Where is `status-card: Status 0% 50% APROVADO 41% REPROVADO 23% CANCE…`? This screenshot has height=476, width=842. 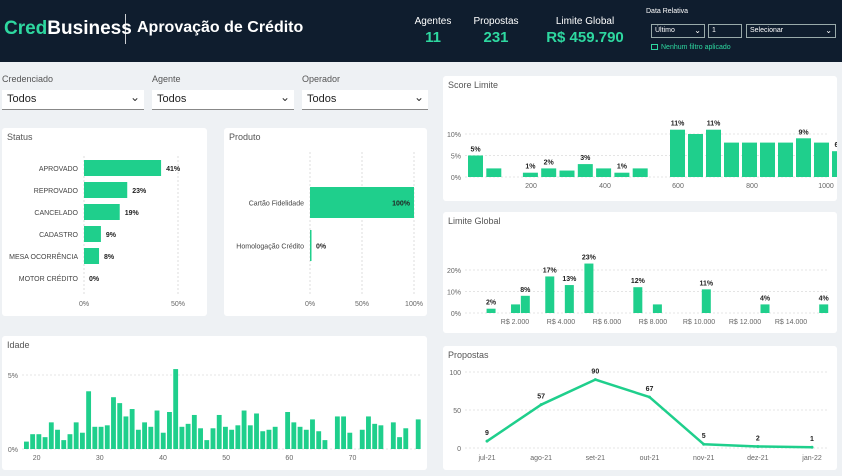 status-card: Status 0% 50% APROVADO 41% REPROVADO 23% CANCE… is located at coordinates (104, 222).